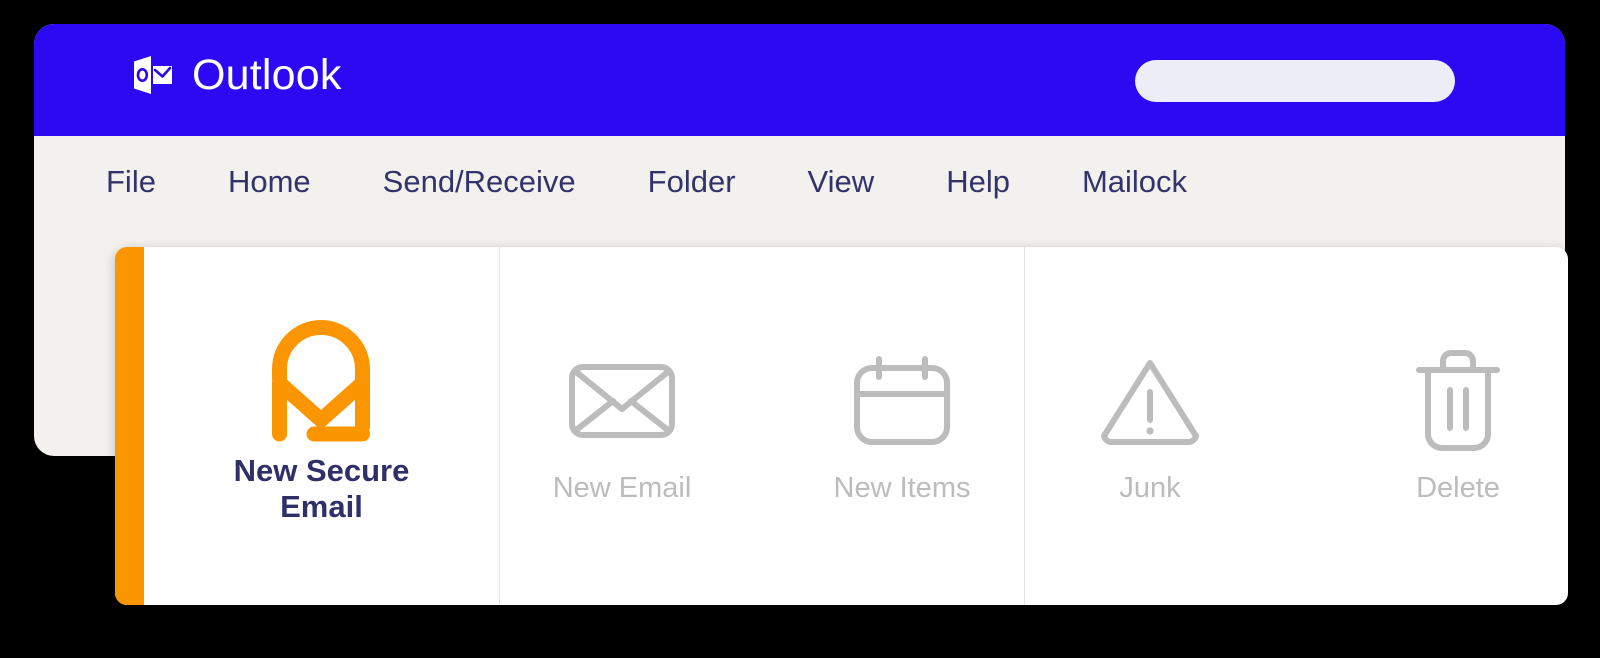  I want to click on new-email-button: New Email, so click(622, 425).